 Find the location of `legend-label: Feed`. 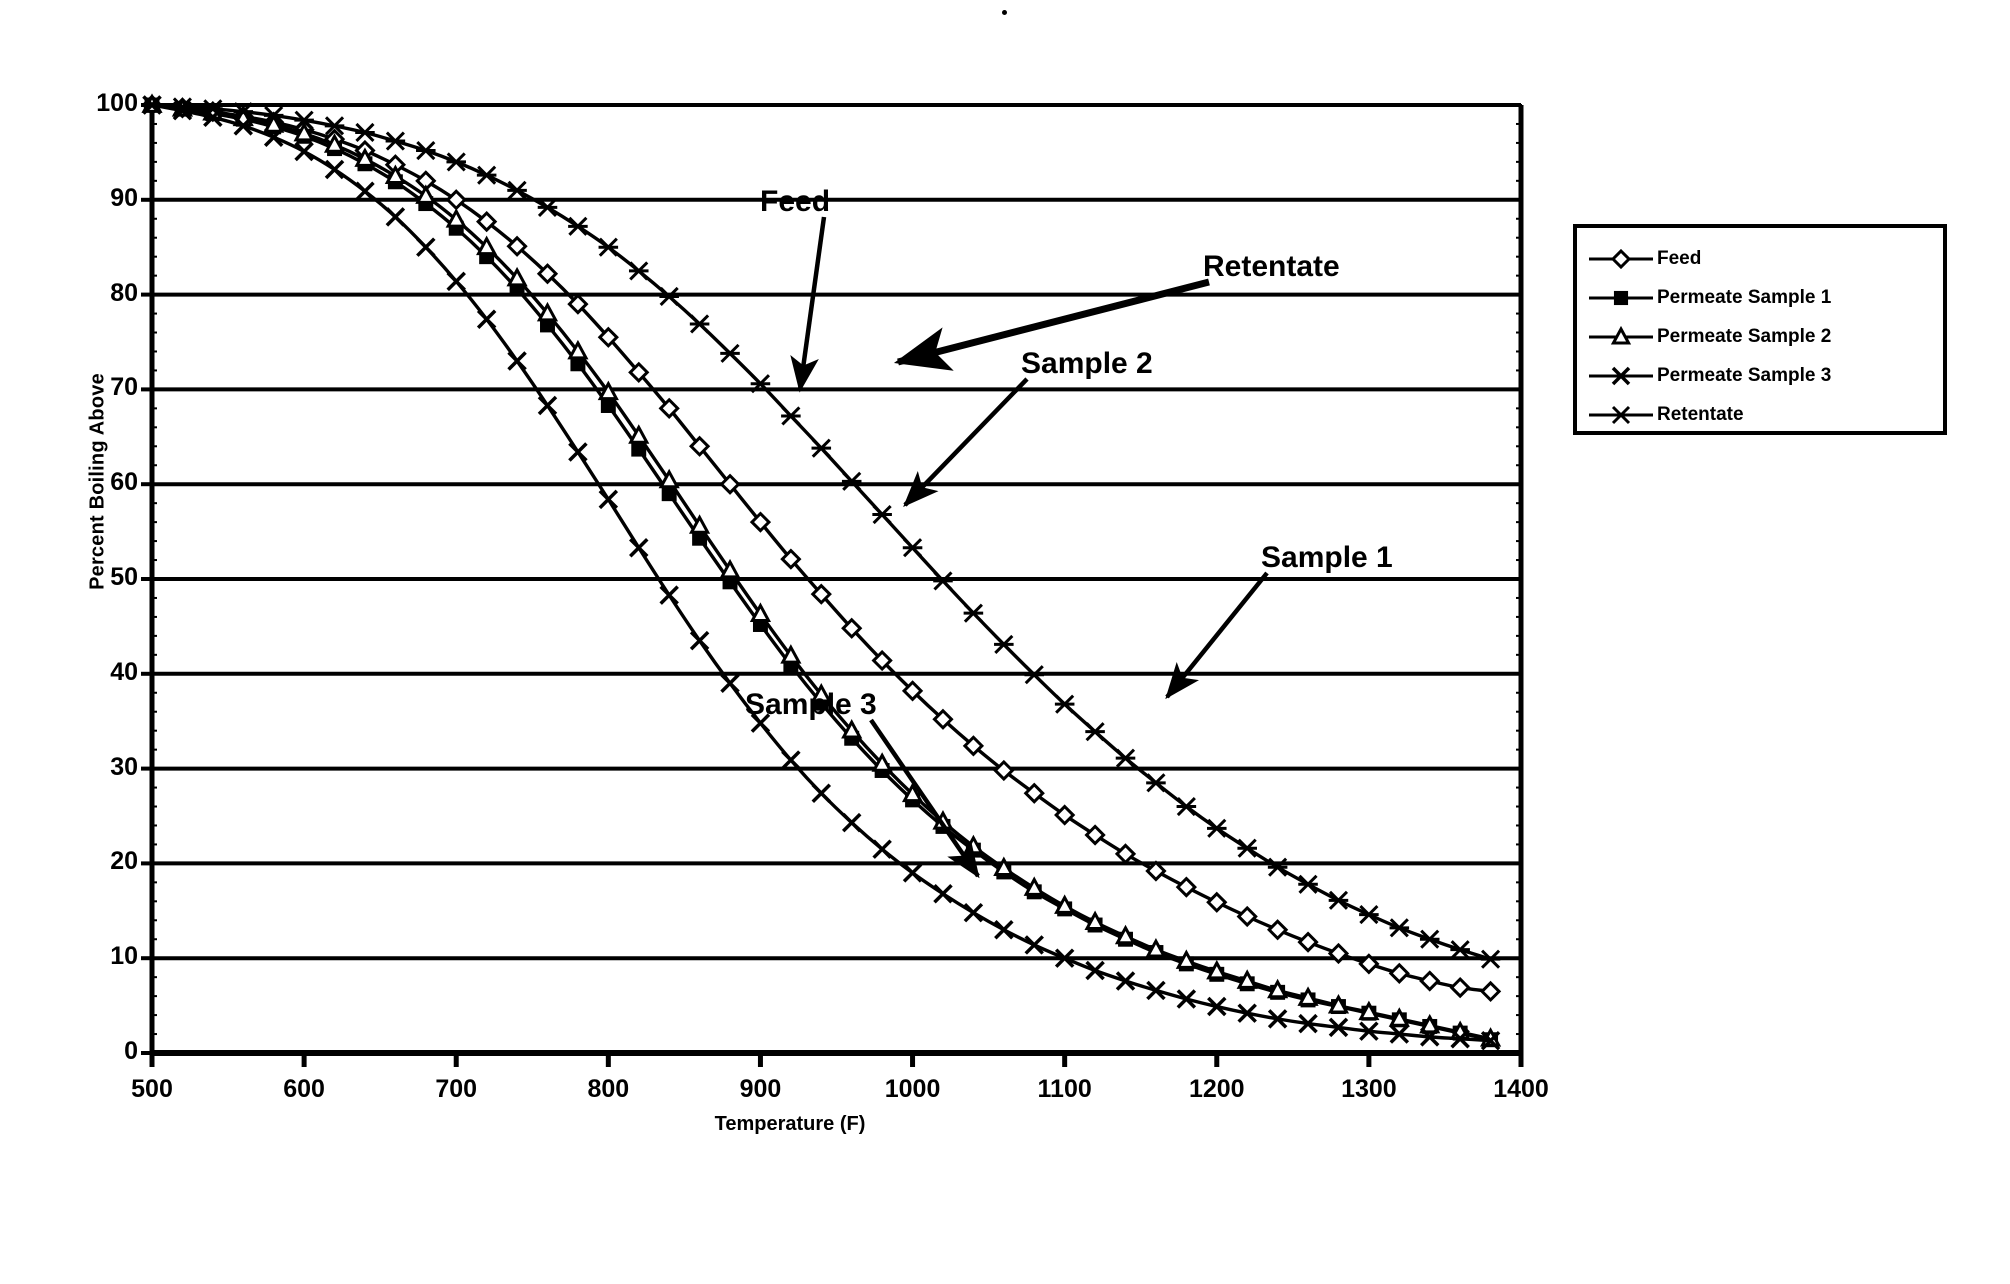

legend-label: Feed is located at coordinates (1679, 258).